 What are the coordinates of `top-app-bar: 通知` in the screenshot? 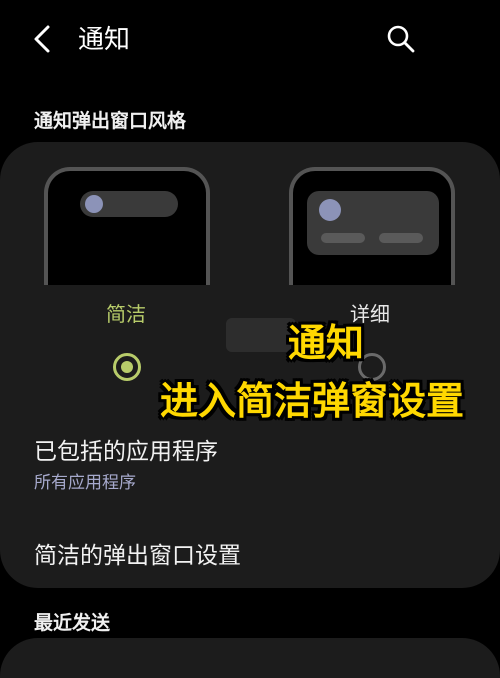 It's located at (250, 40).